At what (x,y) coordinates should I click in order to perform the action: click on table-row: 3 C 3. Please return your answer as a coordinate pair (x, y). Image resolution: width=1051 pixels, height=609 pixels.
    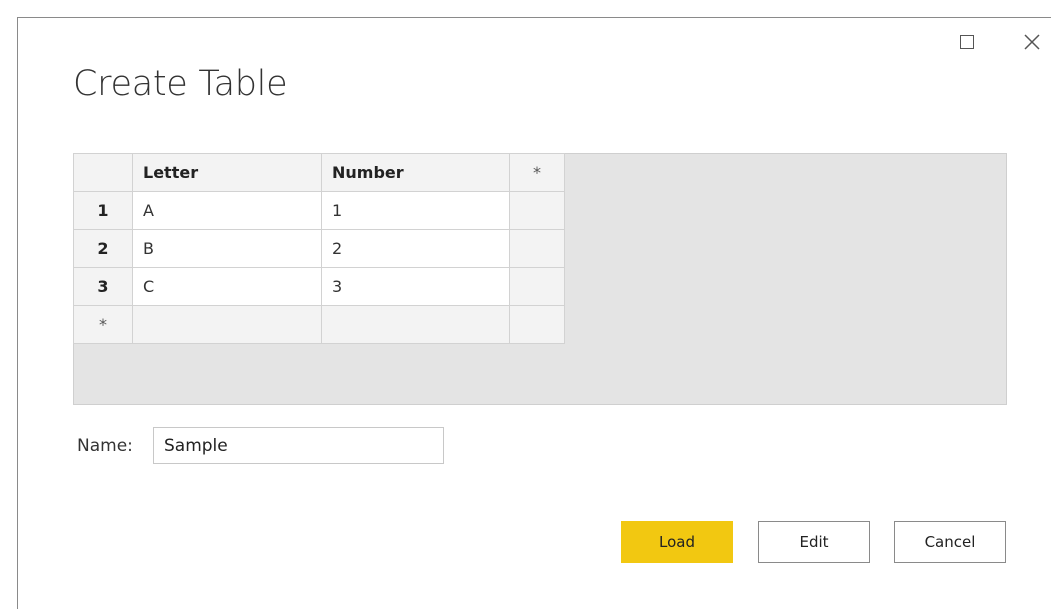
    Looking at the image, I should click on (319, 286).